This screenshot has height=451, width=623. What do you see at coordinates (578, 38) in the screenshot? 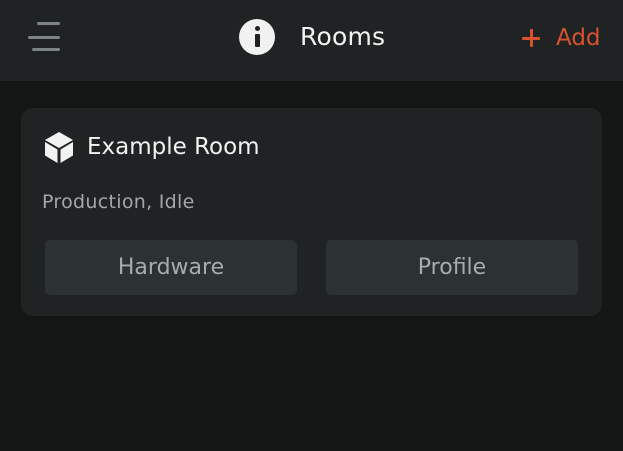
I see `add-button-label: Add` at bounding box center [578, 38].